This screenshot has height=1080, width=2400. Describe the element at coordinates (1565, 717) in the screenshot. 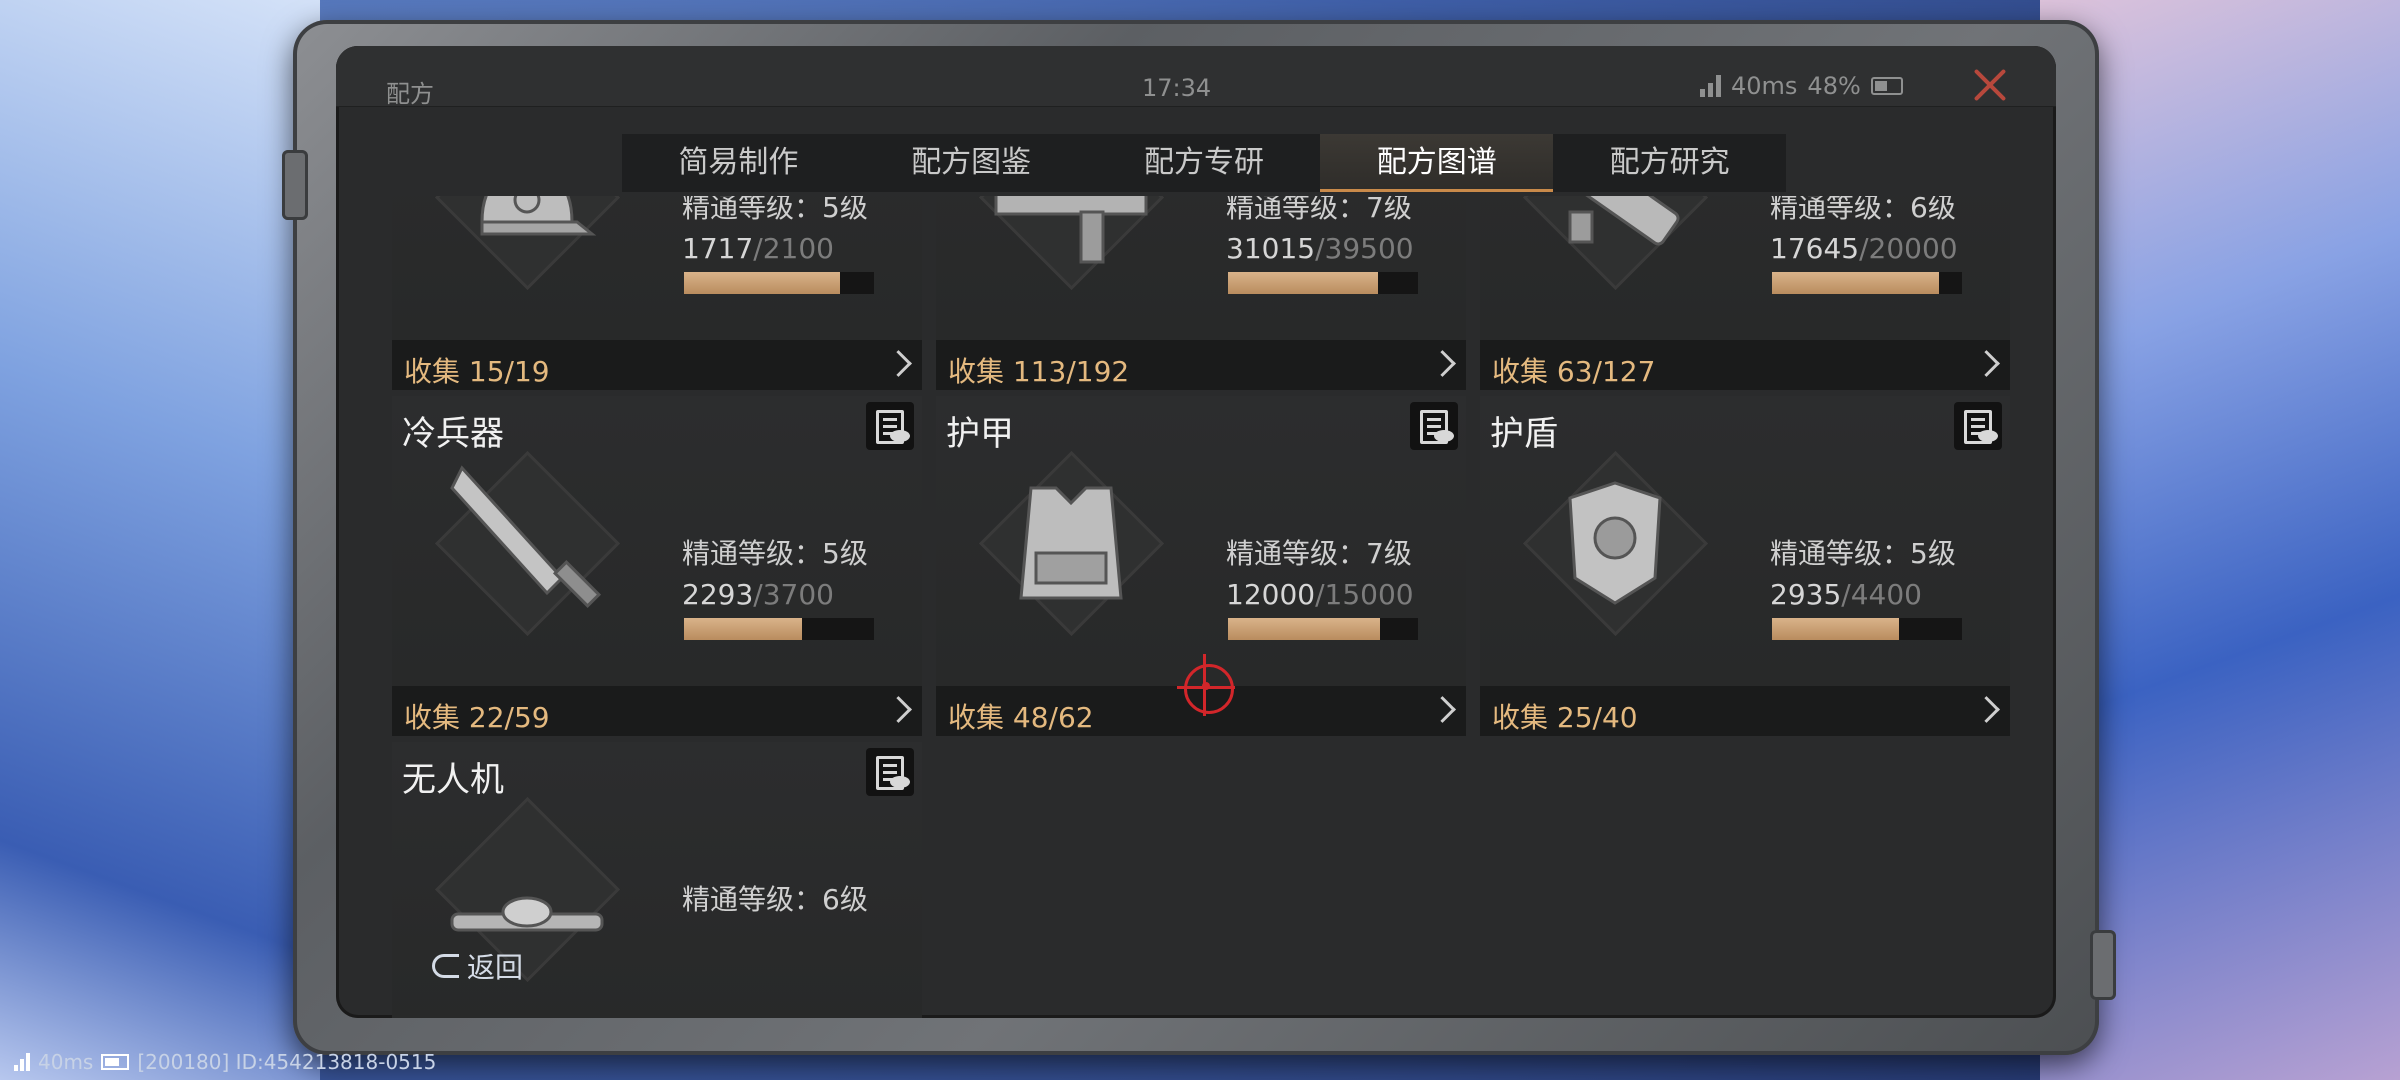

I see `collect-count: 收集 25/40` at that location.